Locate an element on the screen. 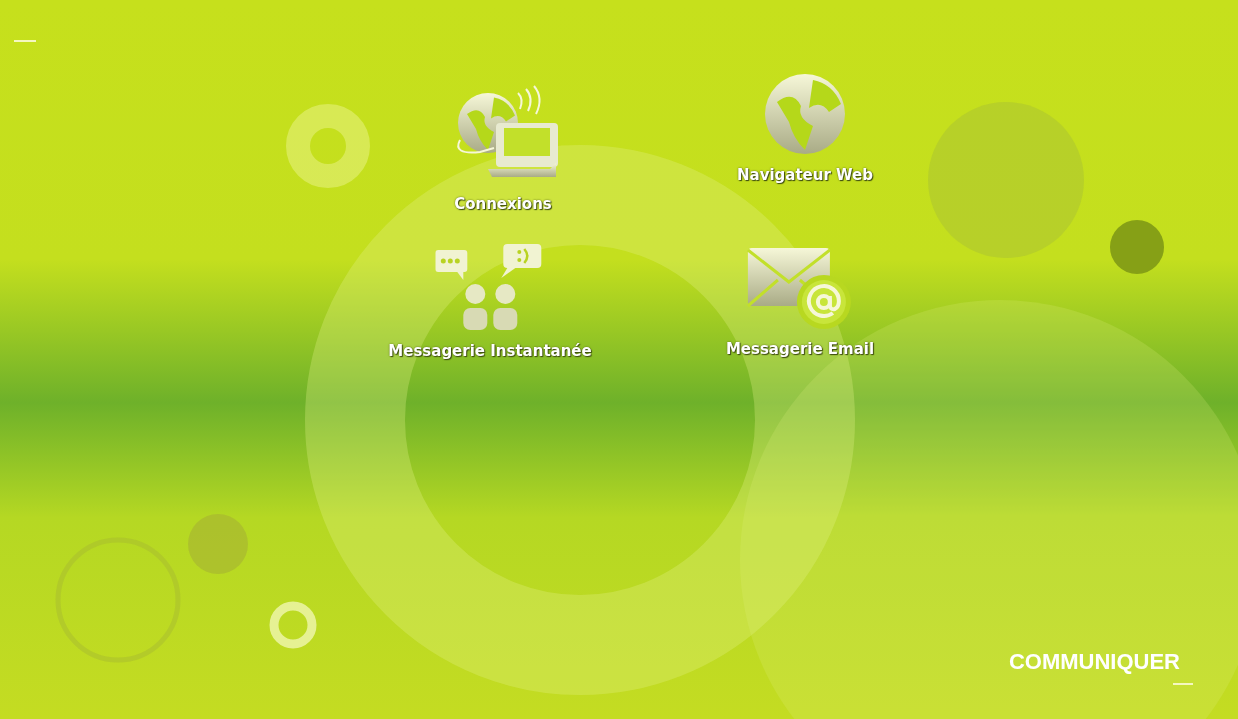 Image resolution: width=1238 pixels, height=719 pixels. globe-icon is located at coordinates (805, 114).